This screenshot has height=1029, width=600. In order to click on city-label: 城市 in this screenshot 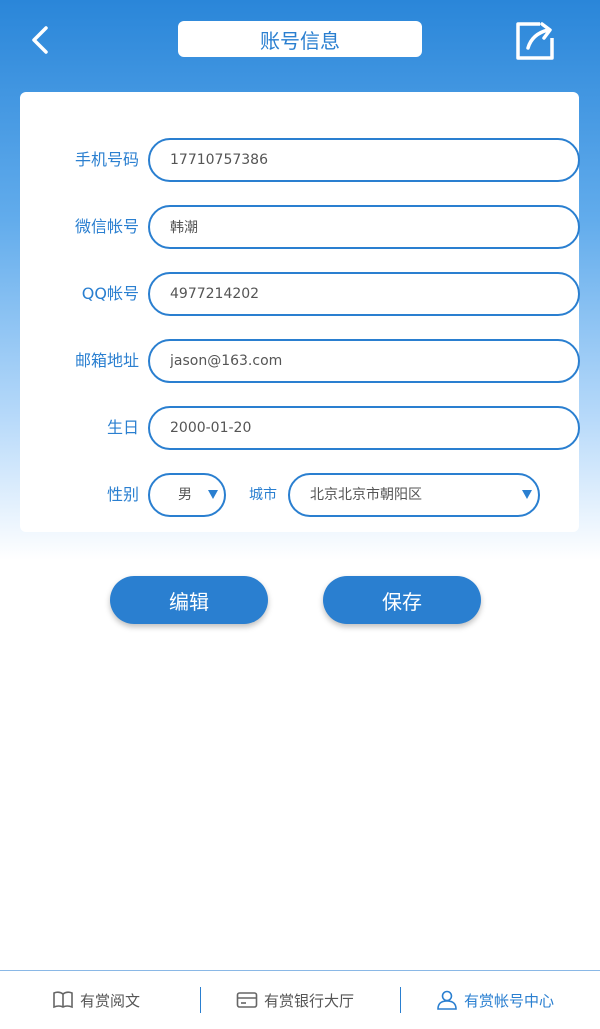, I will do `click(263, 495)`.